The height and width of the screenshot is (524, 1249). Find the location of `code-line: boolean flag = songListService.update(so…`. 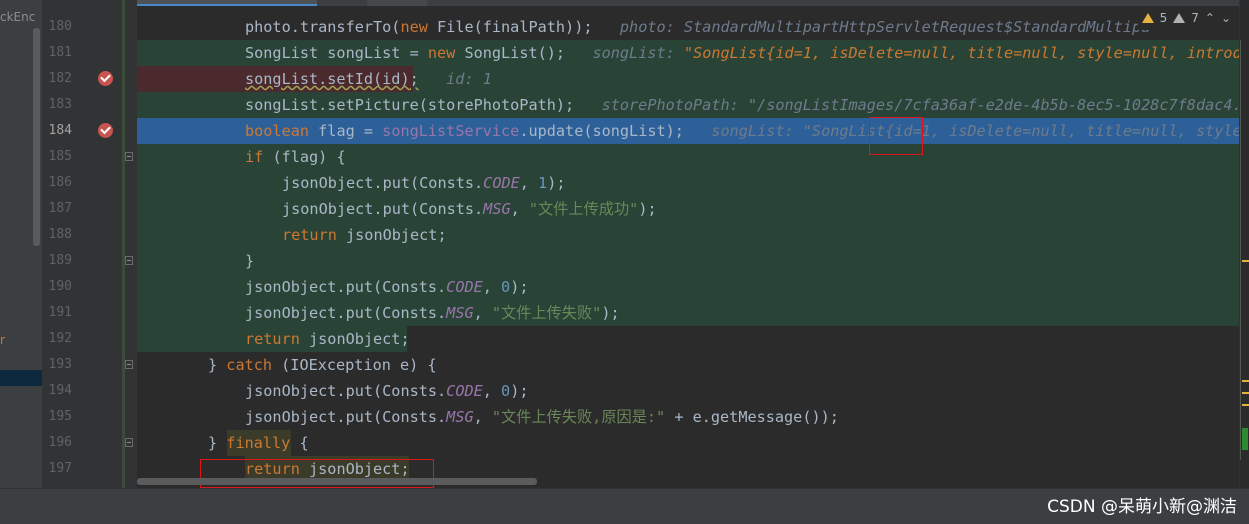

code-line: boolean flag = songListService.update(so… is located at coordinates (688, 131).